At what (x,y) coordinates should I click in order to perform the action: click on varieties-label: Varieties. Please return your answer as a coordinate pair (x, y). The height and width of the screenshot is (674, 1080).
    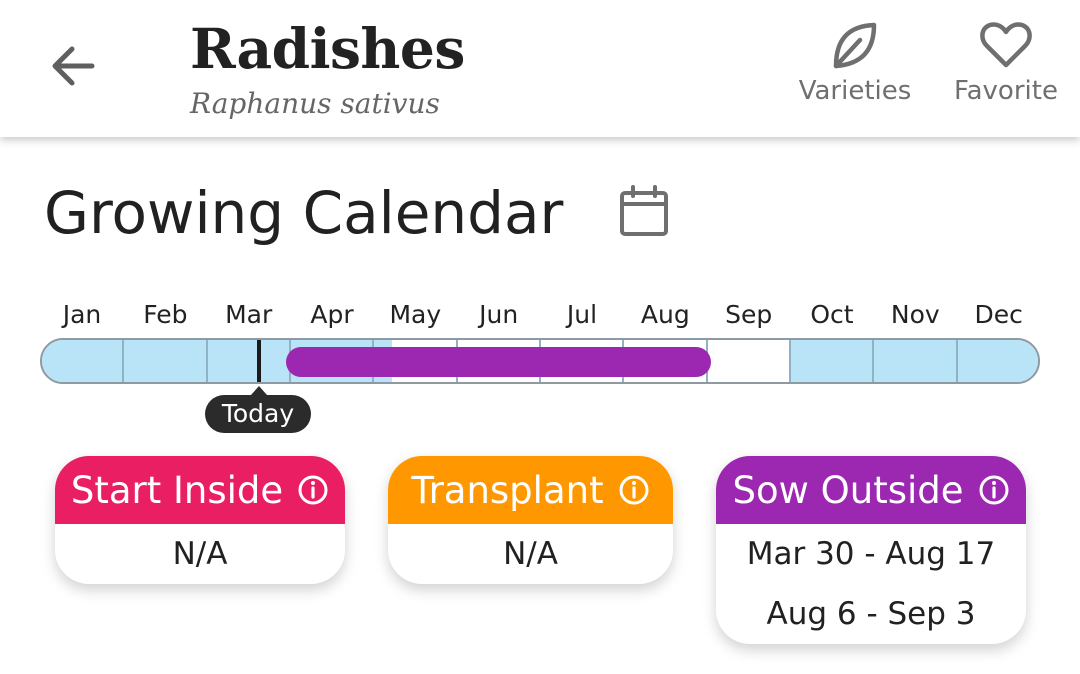
    Looking at the image, I should click on (855, 91).